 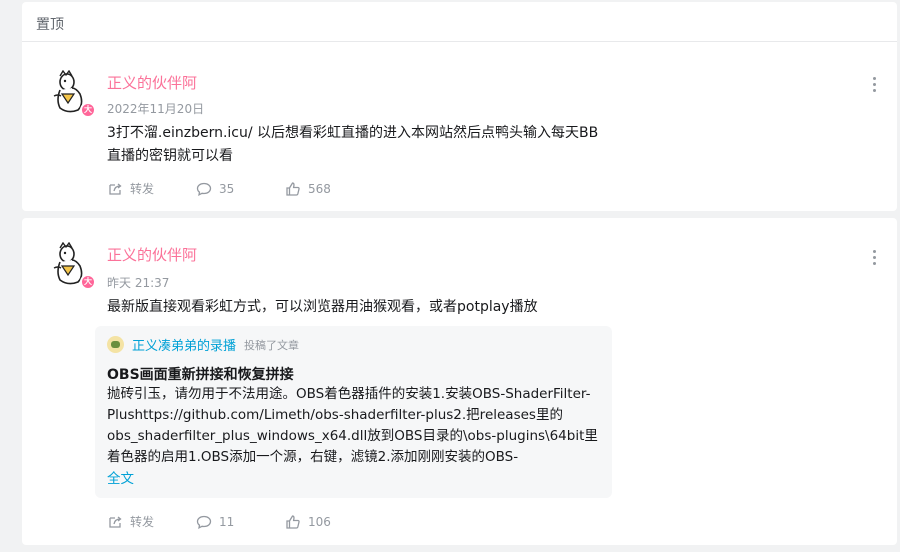 I want to click on read-more-link: 全文, so click(x=120, y=477).